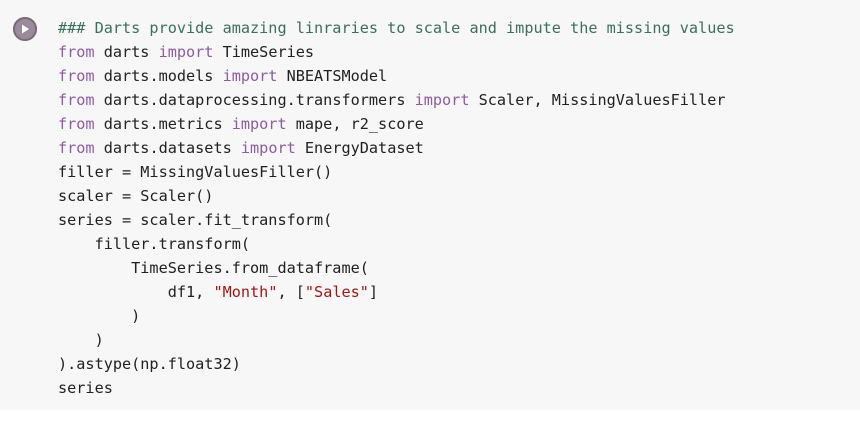 The width and height of the screenshot is (860, 423). What do you see at coordinates (396, 244) in the screenshot?
I see `code-line: filler.transform(` at bounding box center [396, 244].